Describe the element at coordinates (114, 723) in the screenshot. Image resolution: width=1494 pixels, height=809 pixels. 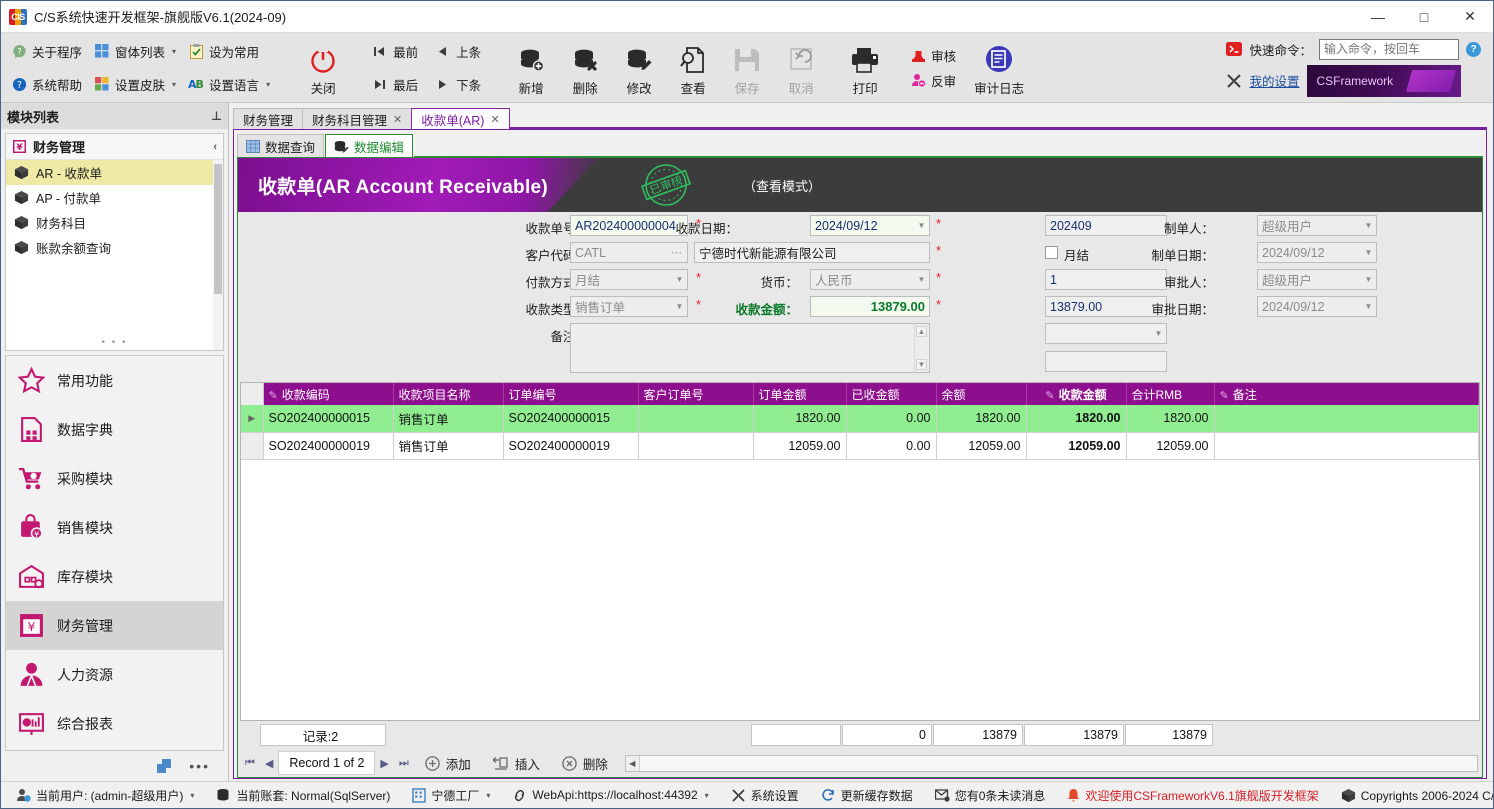
I see `sidebar-module-reports: 综合报表` at that location.